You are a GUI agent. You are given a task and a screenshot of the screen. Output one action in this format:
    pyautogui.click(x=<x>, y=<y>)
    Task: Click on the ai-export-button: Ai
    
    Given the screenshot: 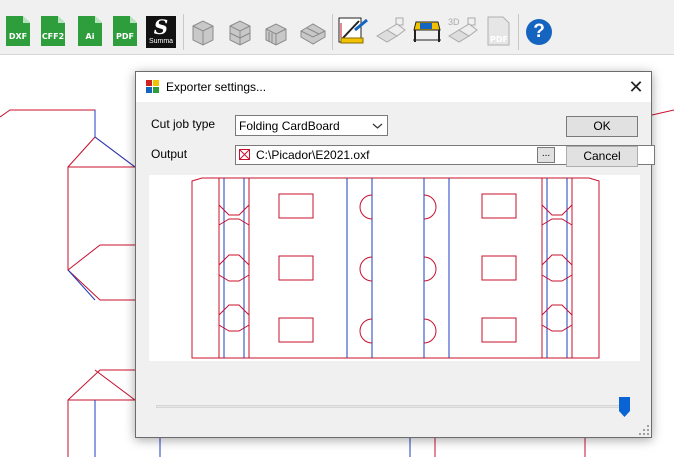 What is the action you would take?
    pyautogui.click(x=90, y=32)
    